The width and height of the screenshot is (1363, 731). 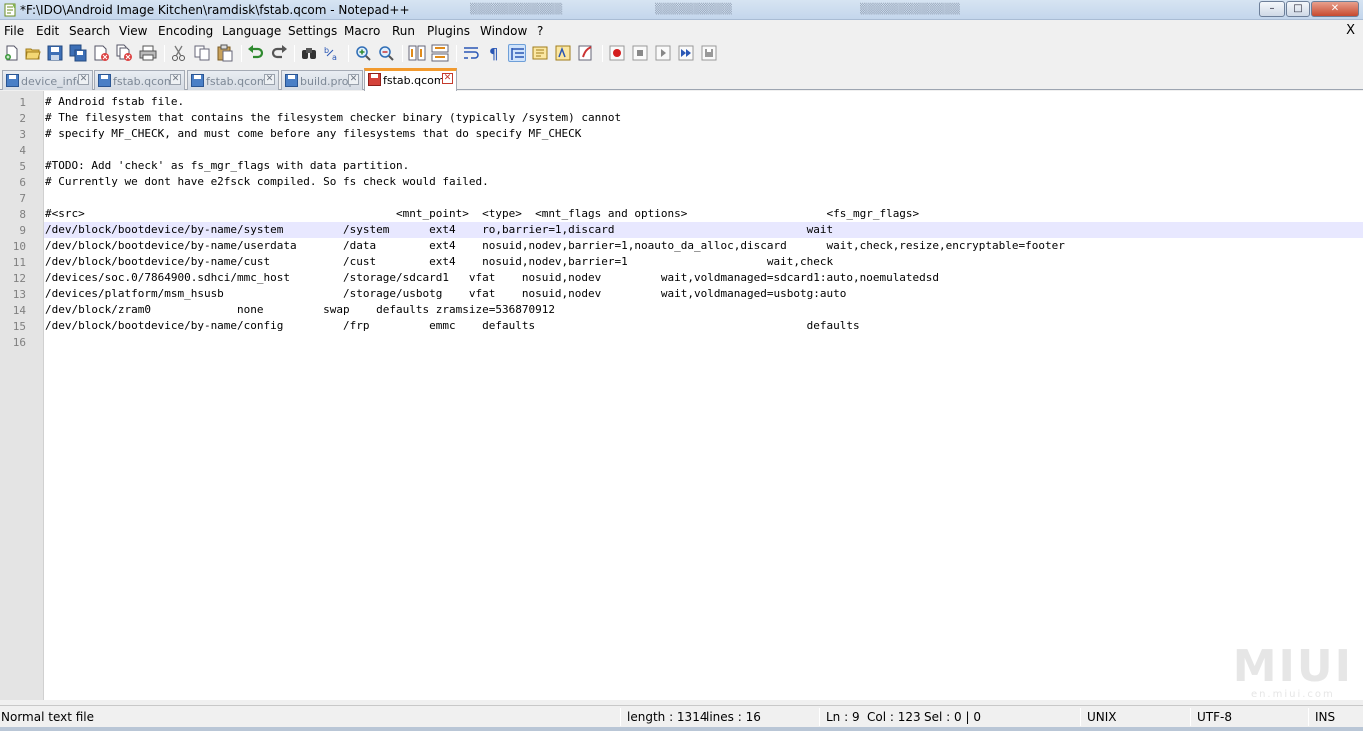 What do you see at coordinates (19, 262) in the screenshot?
I see `line-number: 11` at bounding box center [19, 262].